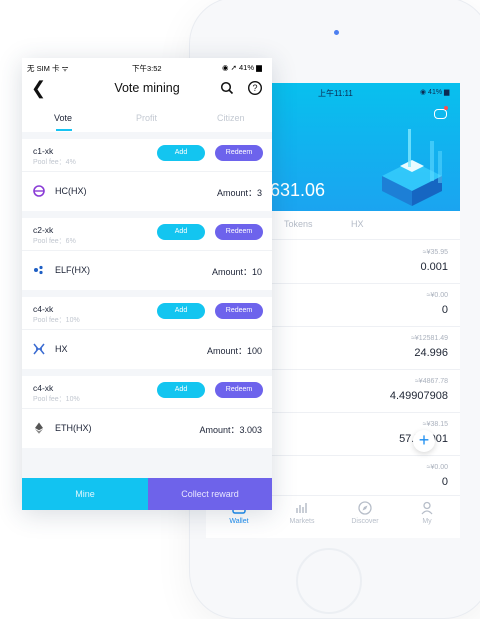 Image resolution: width=480 pixels, height=619 pixels. What do you see at coordinates (39, 191) in the screenshot?
I see `hc-coin-icon` at bounding box center [39, 191].